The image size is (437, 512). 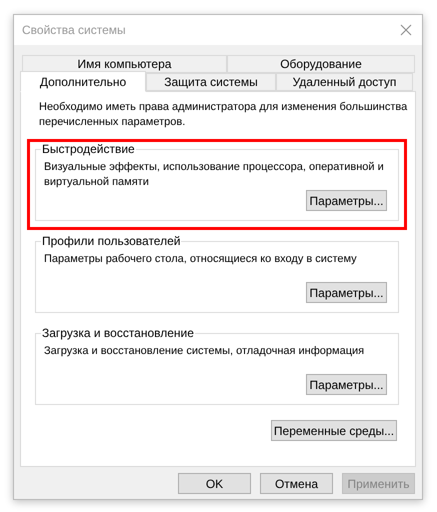 What do you see at coordinates (296, 483) in the screenshot?
I see `dialog-button: Отмена` at bounding box center [296, 483].